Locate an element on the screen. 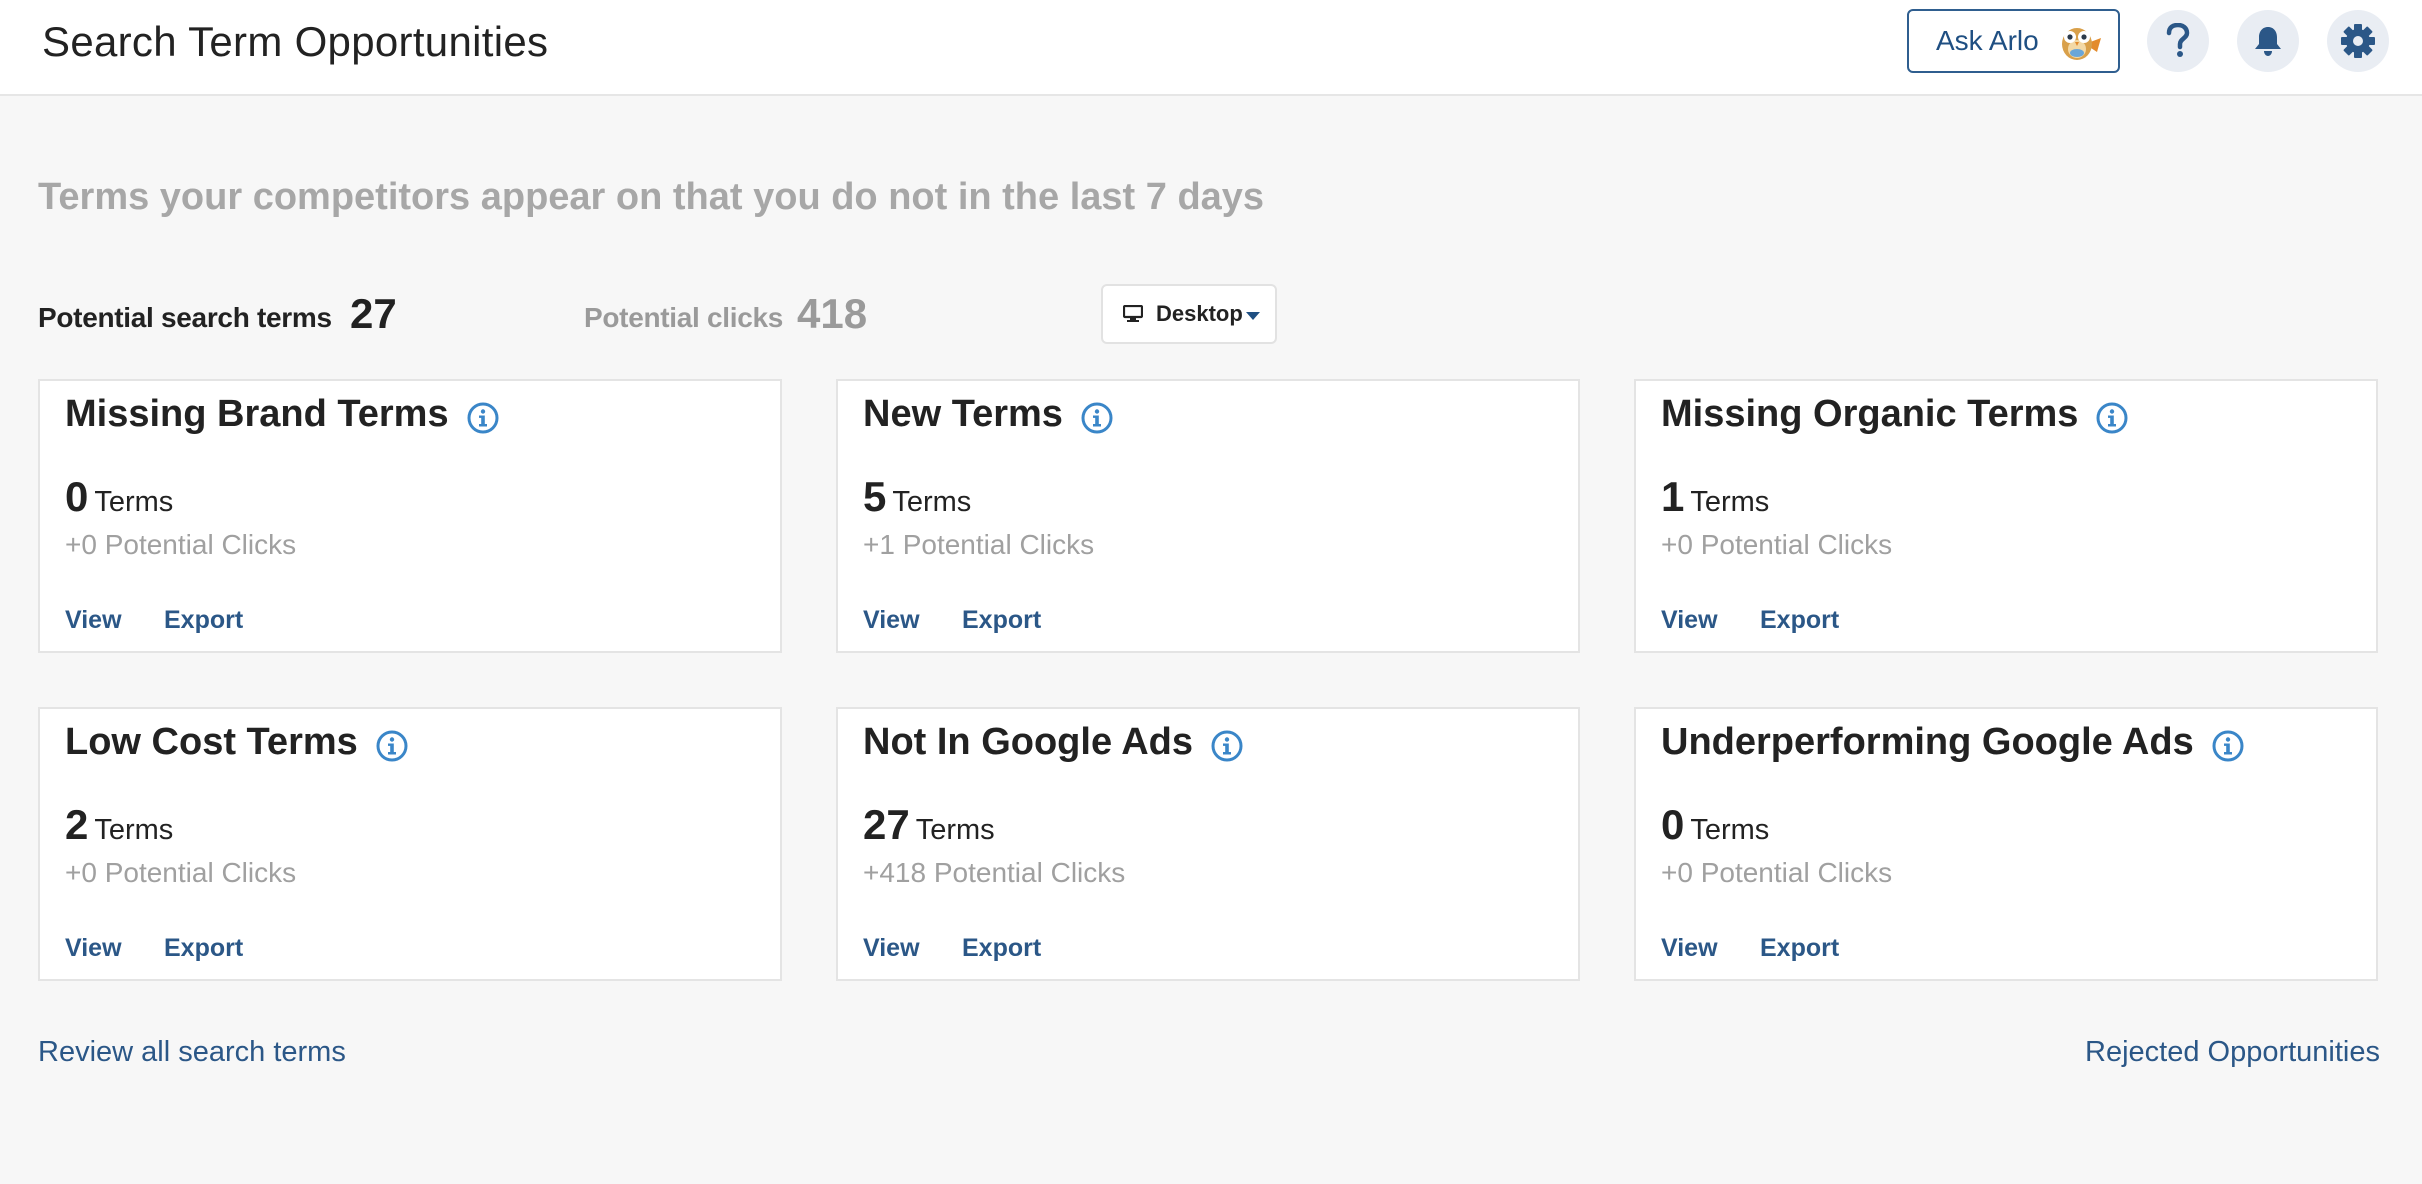 The width and height of the screenshot is (2422, 1184). chevron-down-icon is located at coordinates (1253, 316).